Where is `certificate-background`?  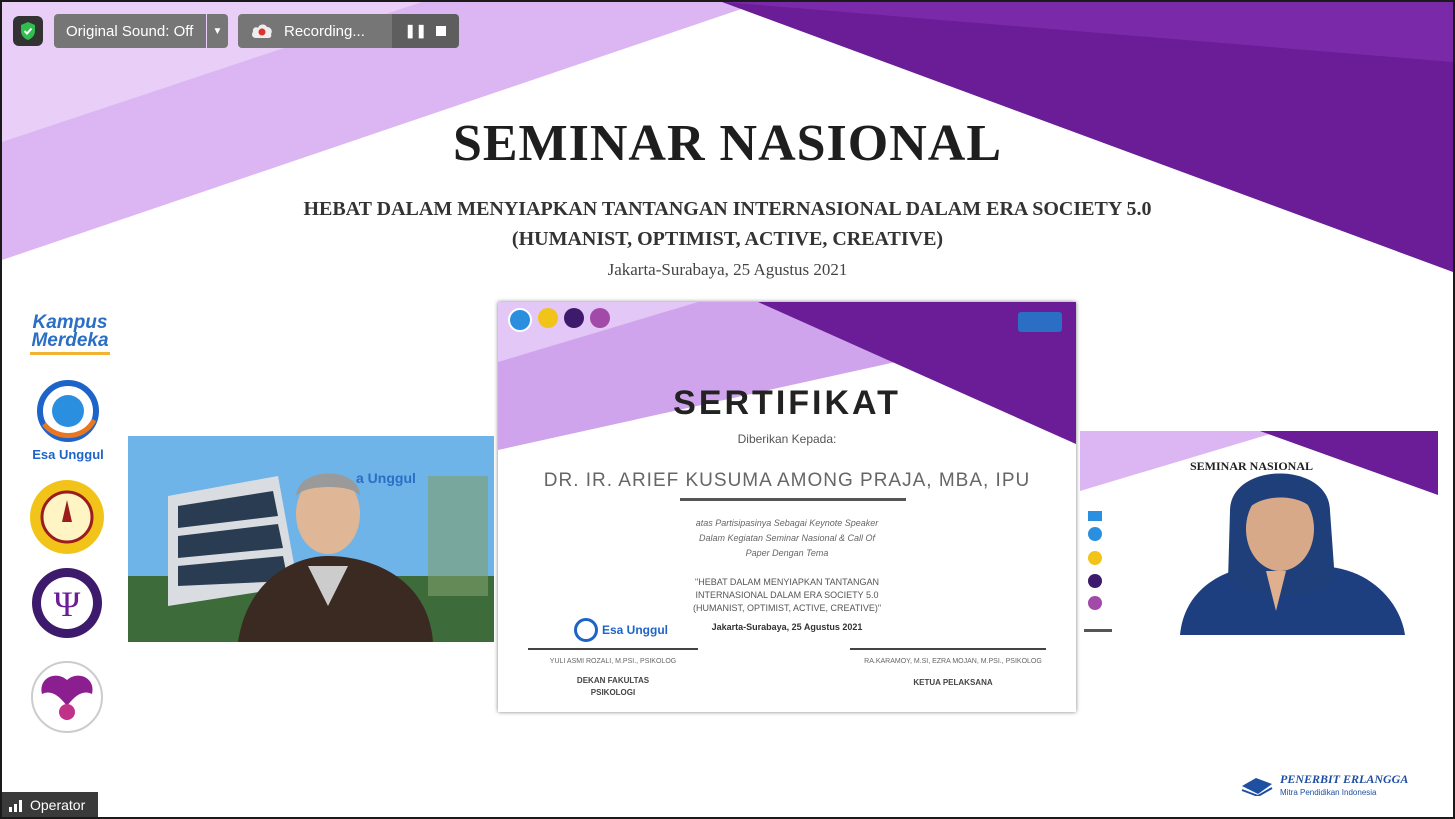
certificate-background is located at coordinates (787, 376).